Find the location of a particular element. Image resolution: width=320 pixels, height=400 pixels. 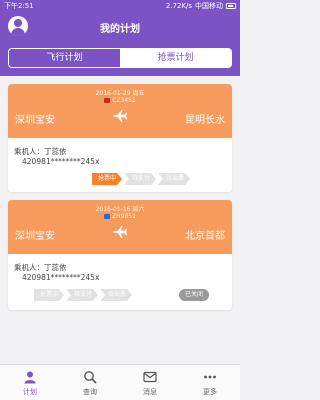

battery-icon is located at coordinates (231, 6).